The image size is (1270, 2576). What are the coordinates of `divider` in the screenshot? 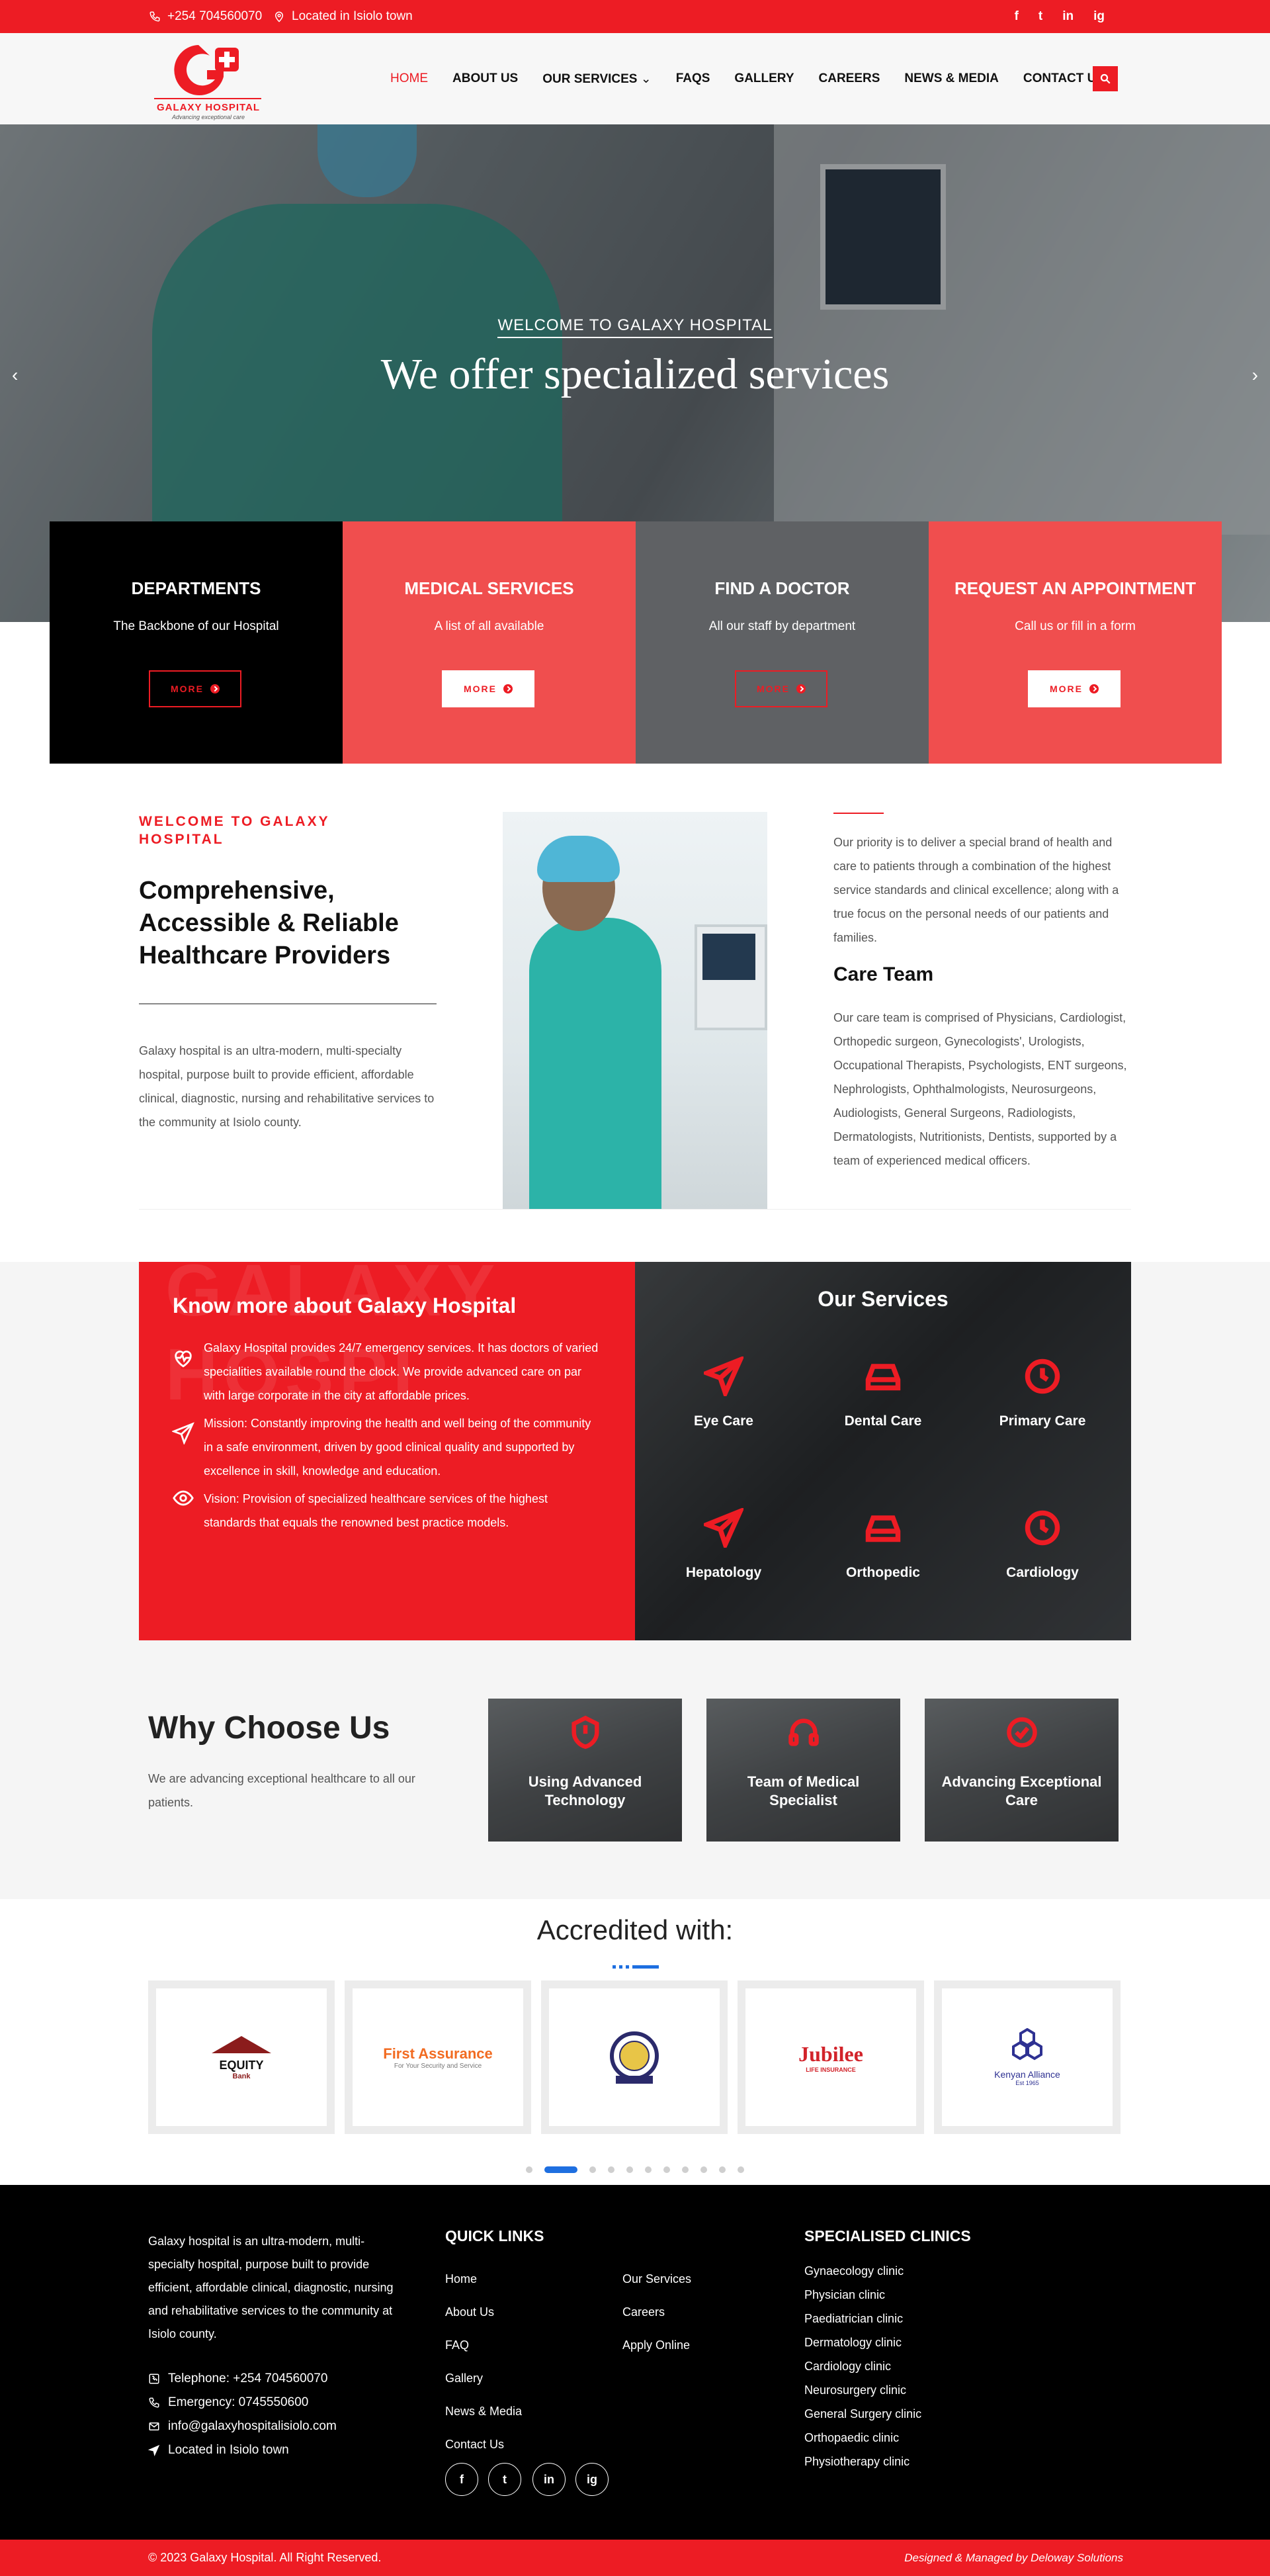 It's located at (288, 1003).